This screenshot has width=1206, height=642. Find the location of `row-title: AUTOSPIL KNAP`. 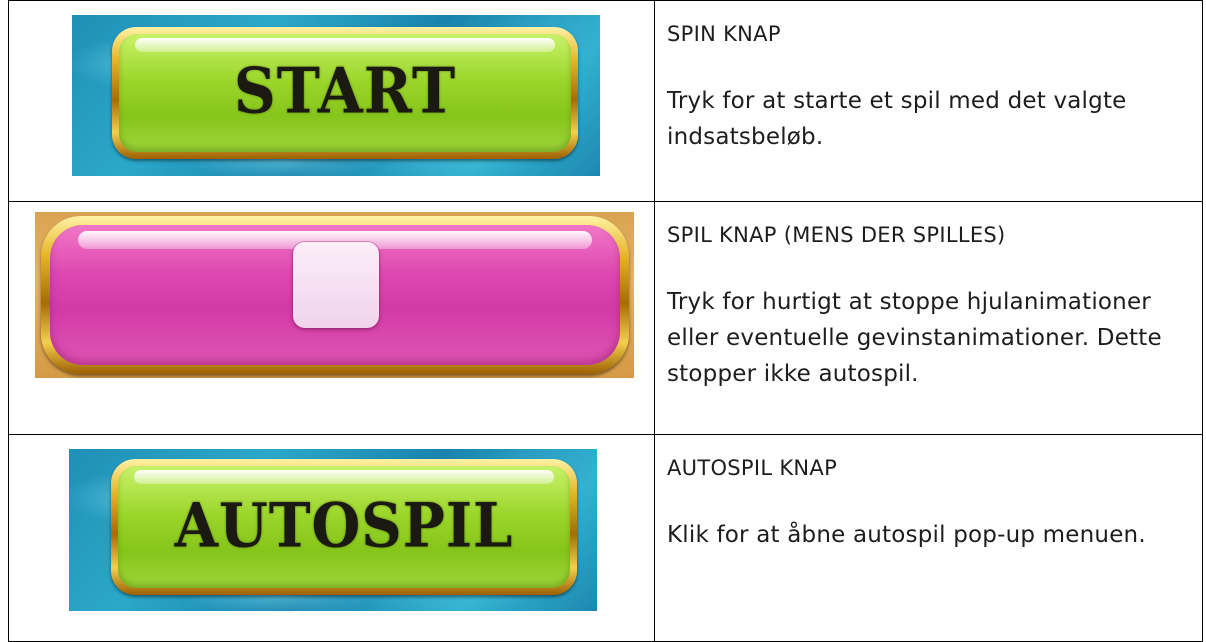

row-title: AUTOSPIL KNAP is located at coordinates (752, 468).